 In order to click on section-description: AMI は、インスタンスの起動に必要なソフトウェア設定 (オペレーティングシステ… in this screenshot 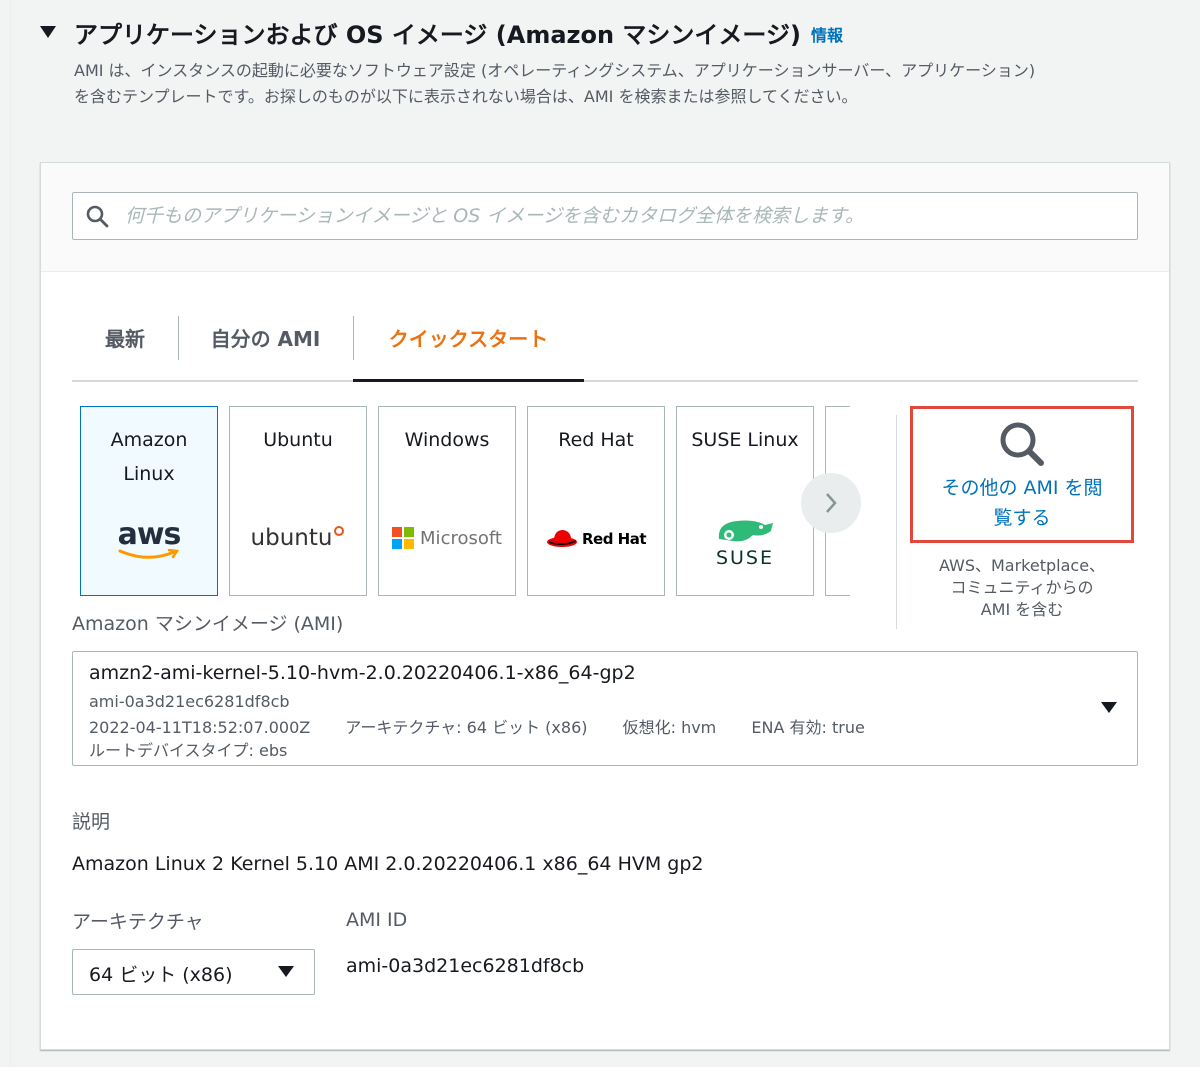, I will do `click(626, 84)`.